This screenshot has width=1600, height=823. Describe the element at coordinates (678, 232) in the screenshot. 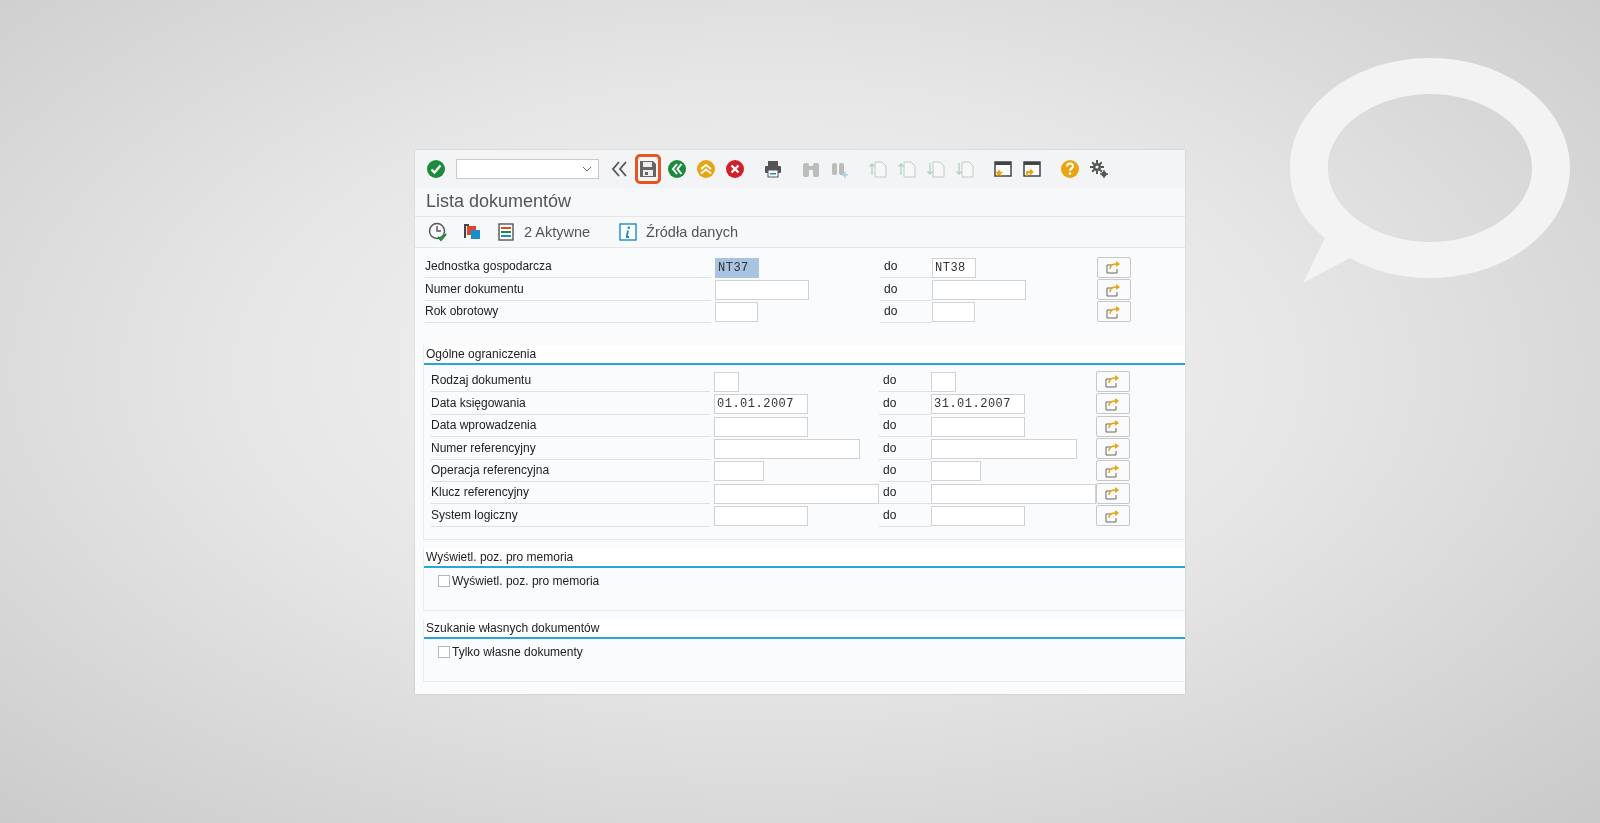

I see `toolbar-button: Źródła danych` at that location.